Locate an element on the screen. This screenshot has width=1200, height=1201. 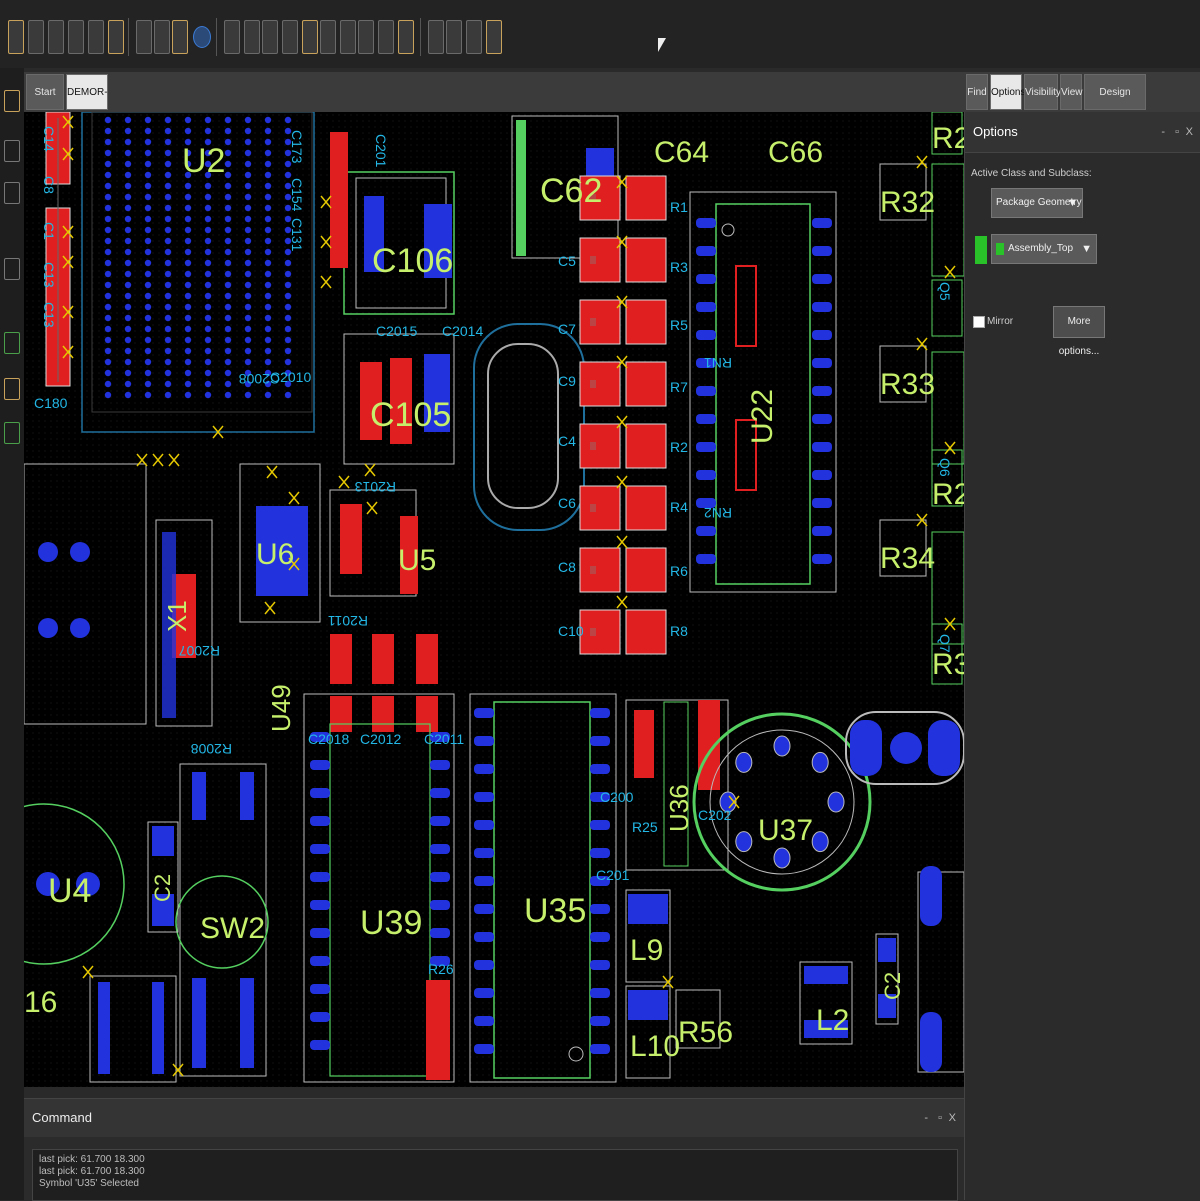
toolbar-fillet-icon is located at coordinates (366, 37).